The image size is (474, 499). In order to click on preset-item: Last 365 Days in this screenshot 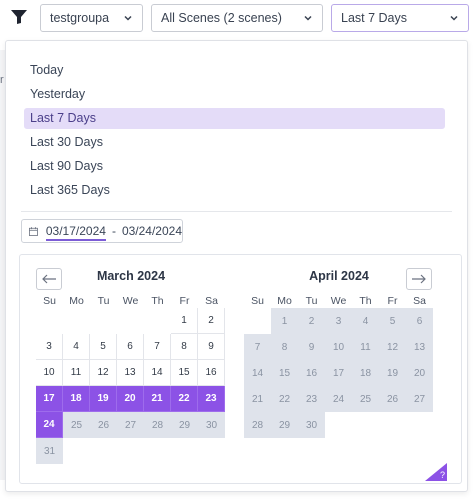, I will do `click(234, 190)`.